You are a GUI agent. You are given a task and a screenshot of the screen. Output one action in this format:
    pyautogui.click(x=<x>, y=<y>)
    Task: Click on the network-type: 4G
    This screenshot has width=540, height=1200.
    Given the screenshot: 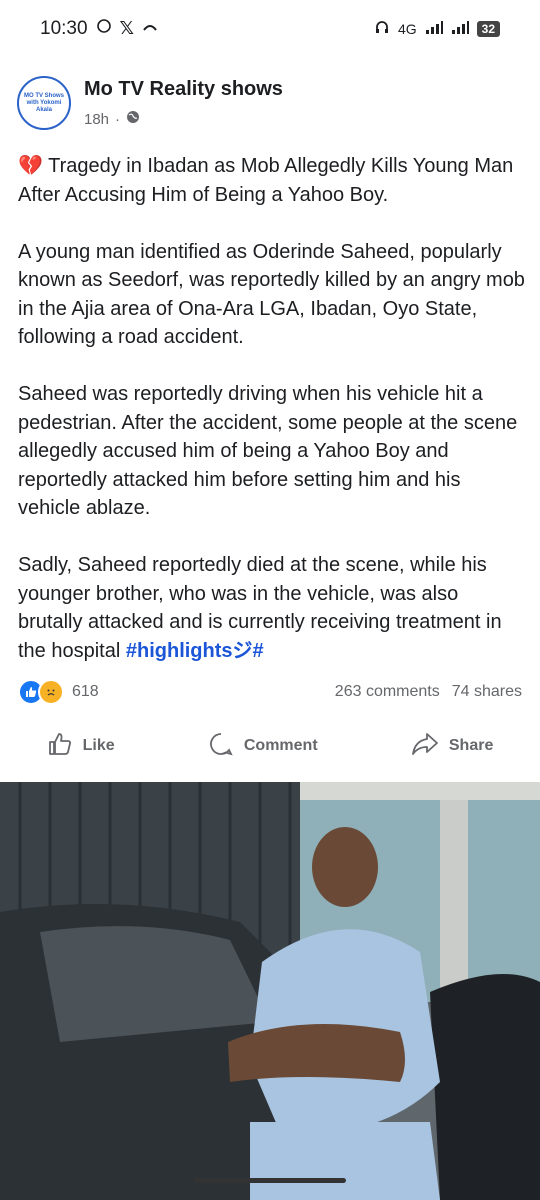 What is the action you would take?
    pyautogui.click(x=407, y=28)
    